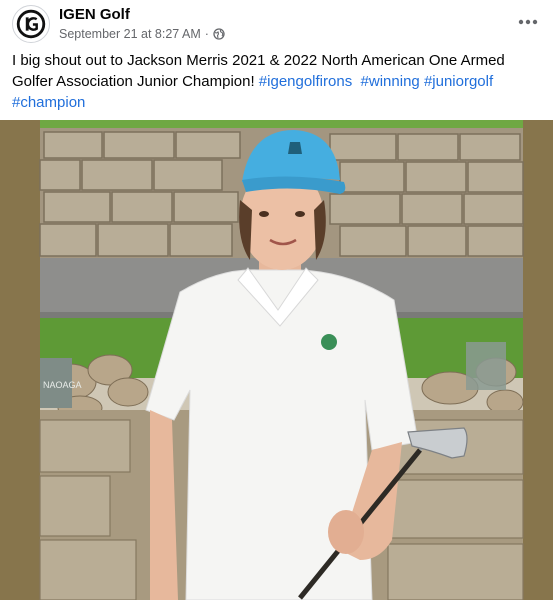  What do you see at coordinates (458, 81) in the screenshot?
I see `hashtag-link: #juniorgolf` at bounding box center [458, 81].